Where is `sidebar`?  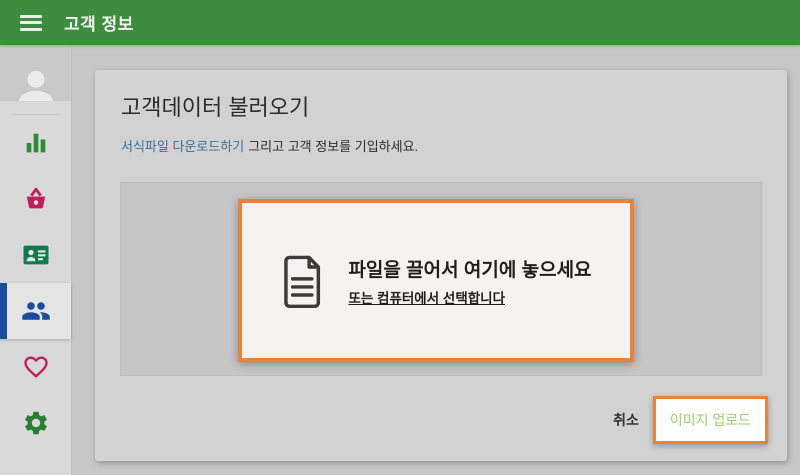 sidebar is located at coordinates (36, 260).